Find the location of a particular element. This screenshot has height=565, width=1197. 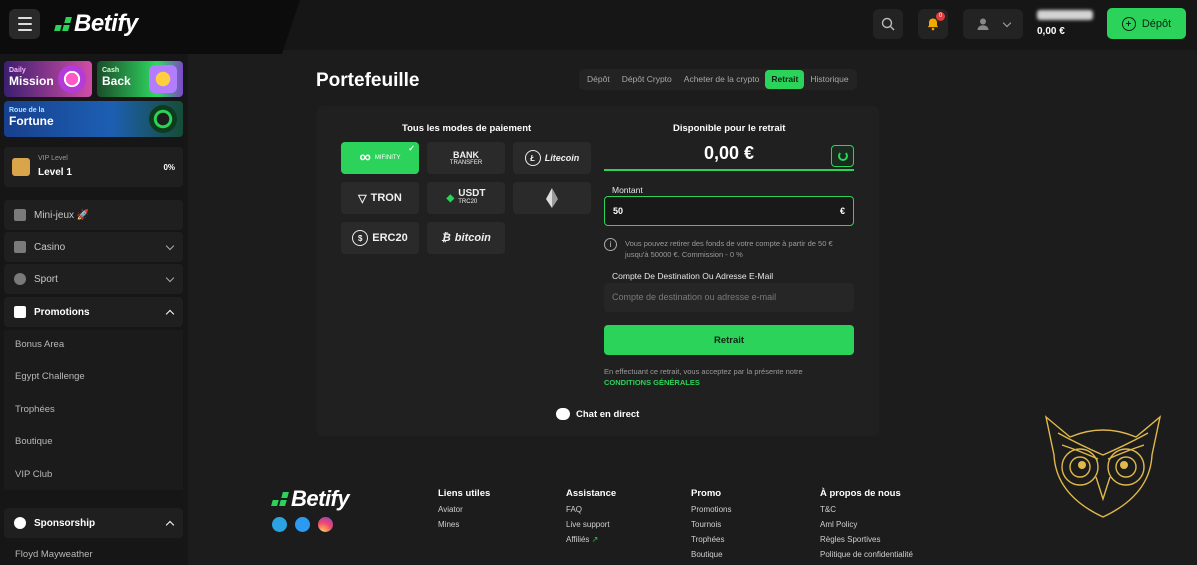

method-bitcoin: ₿ bitcoin is located at coordinates (466, 238).